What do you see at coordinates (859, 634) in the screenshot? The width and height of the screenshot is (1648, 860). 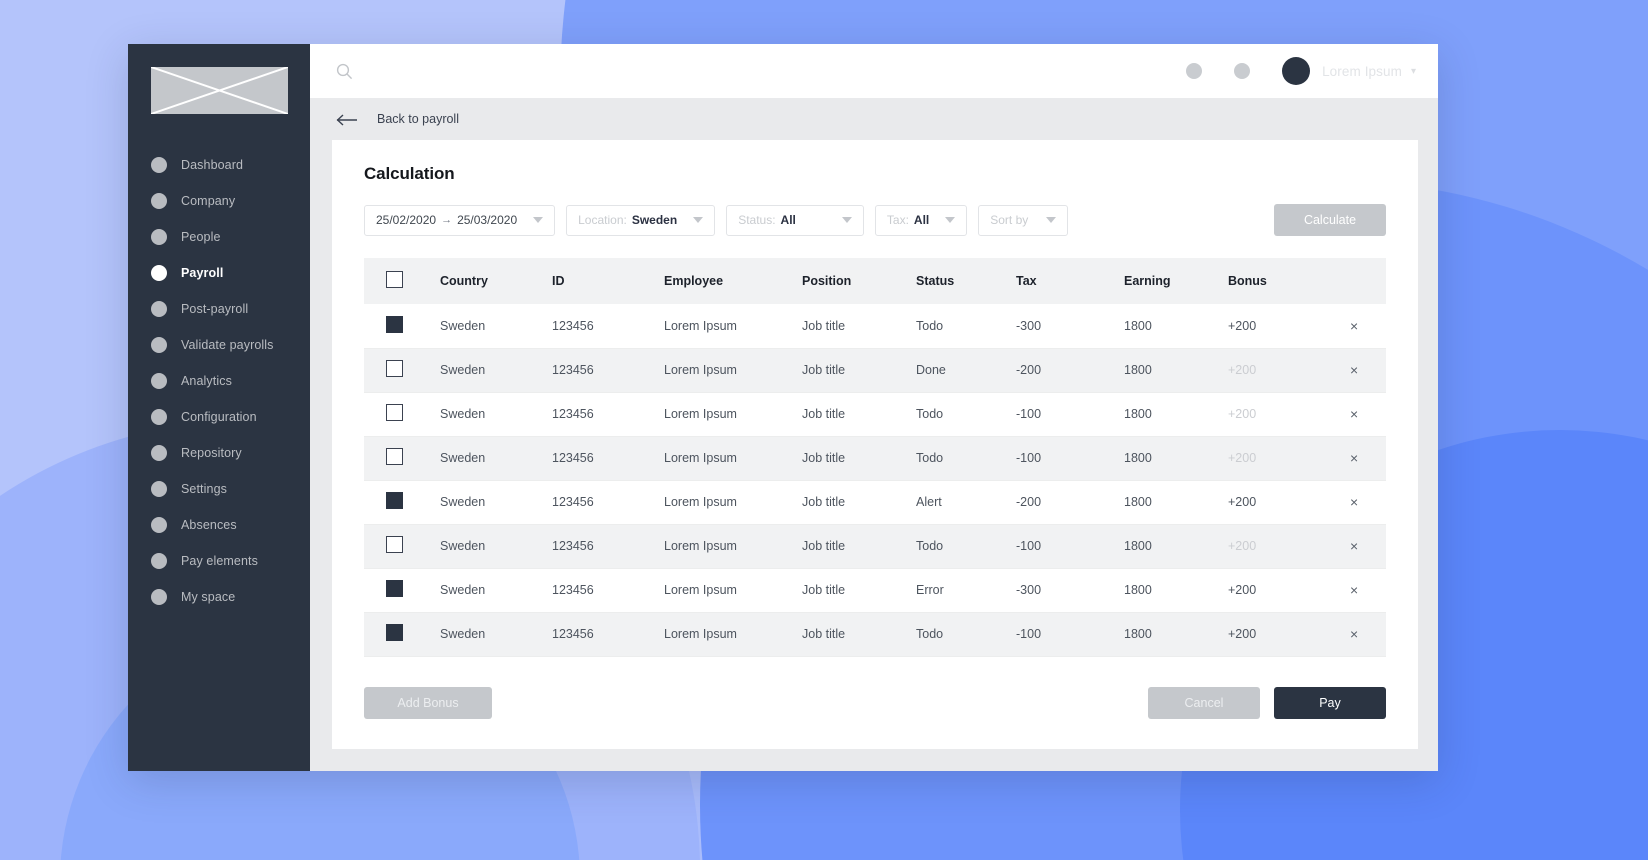 I see `cell-position: Job title` at bounding box center [859, 634].